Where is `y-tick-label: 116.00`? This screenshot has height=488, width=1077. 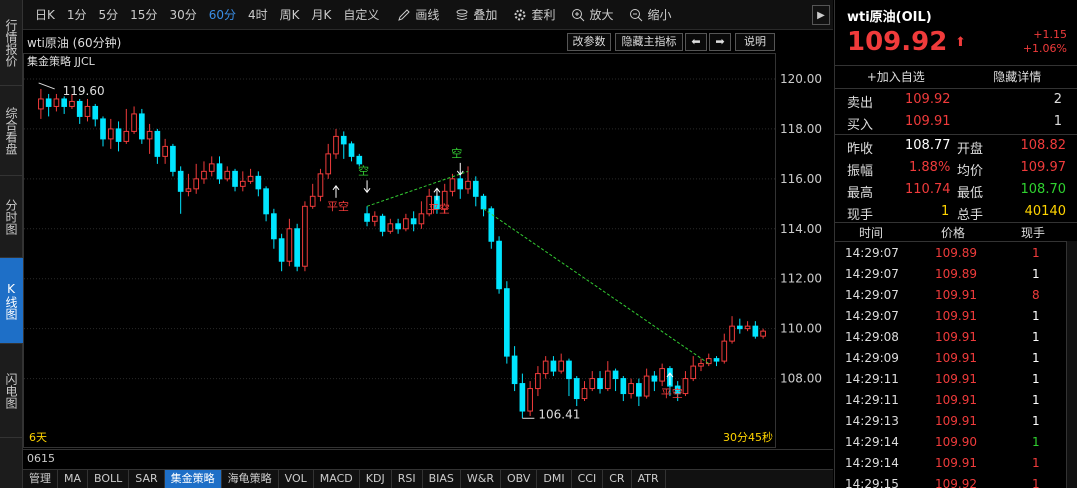
y-tick-label: 116.00 is located at coordinates (801, 179).